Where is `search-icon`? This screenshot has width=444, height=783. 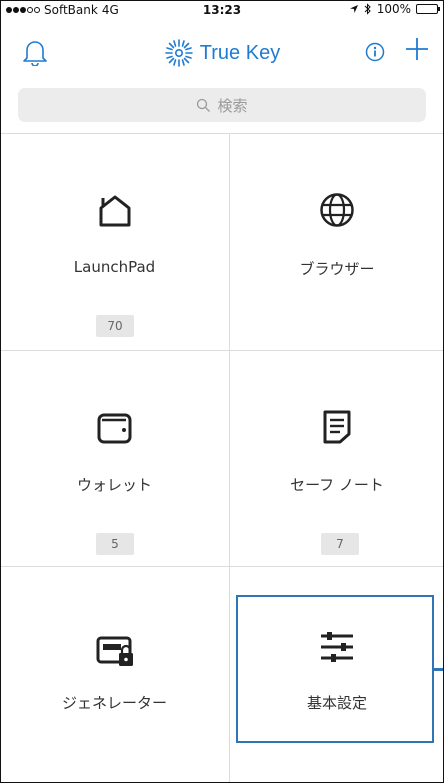
search-icon is located at coordinates (204, 105).